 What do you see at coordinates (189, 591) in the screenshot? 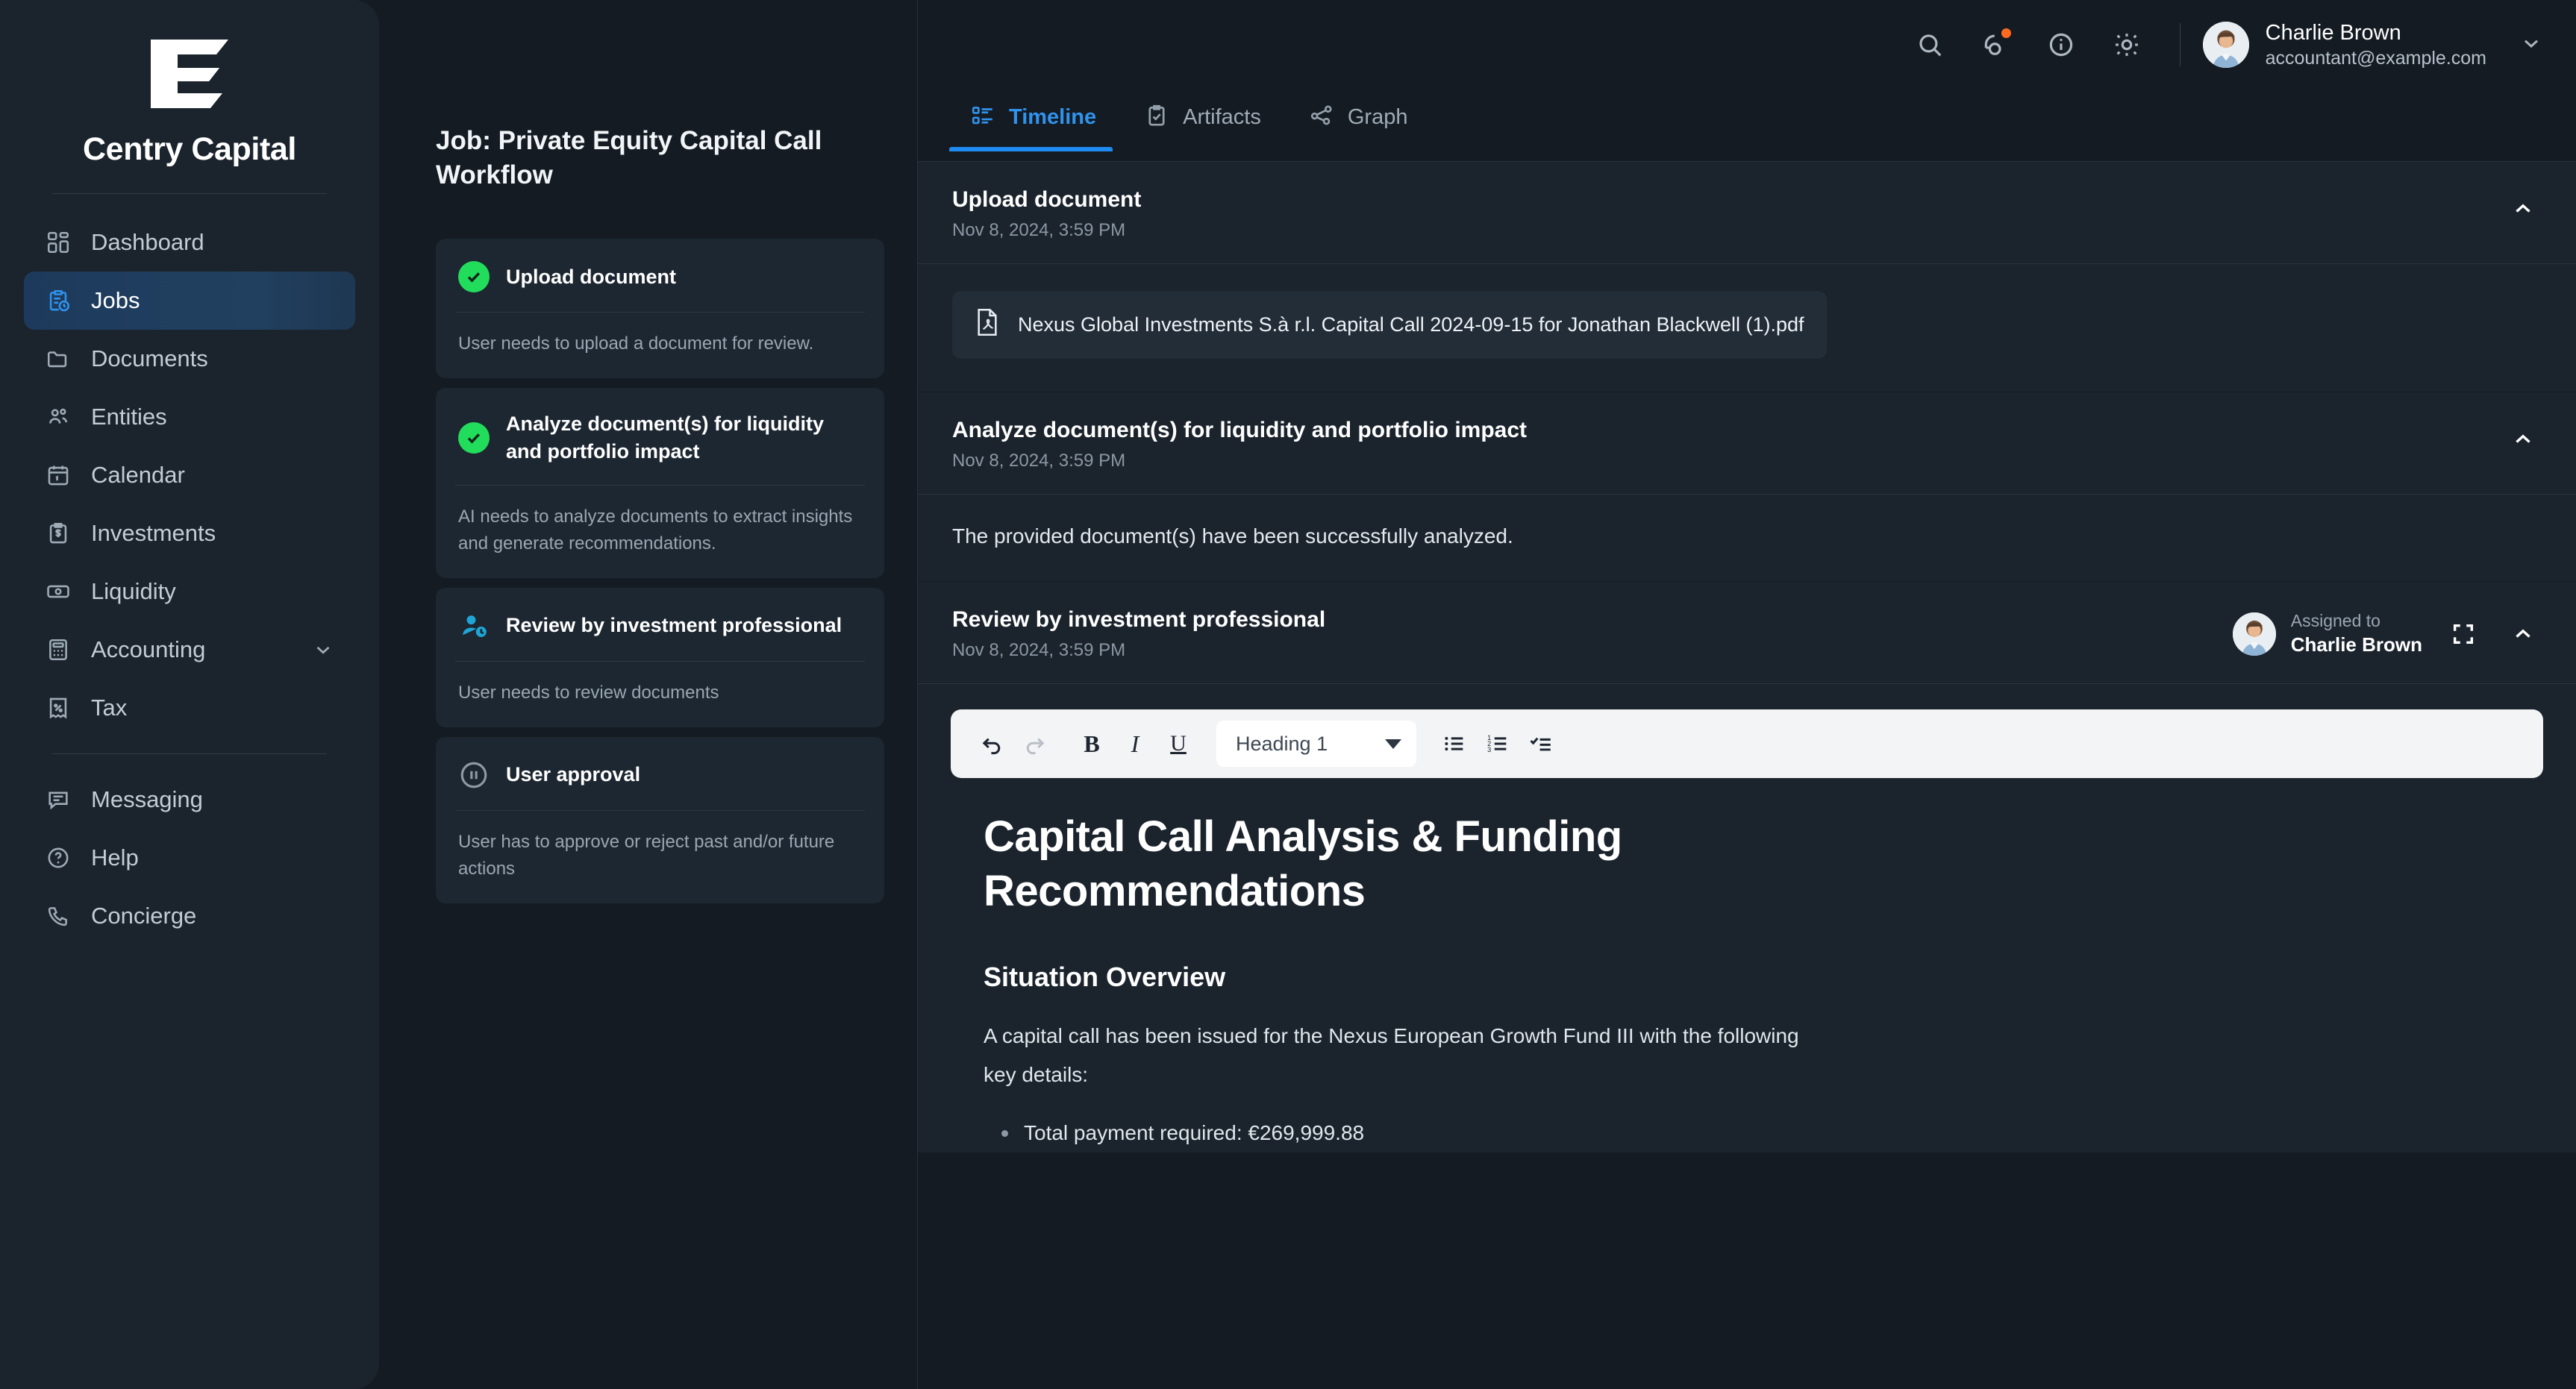
I see `sidebar-item-liquidity: Liquidity` at bounding box center [189, 591].